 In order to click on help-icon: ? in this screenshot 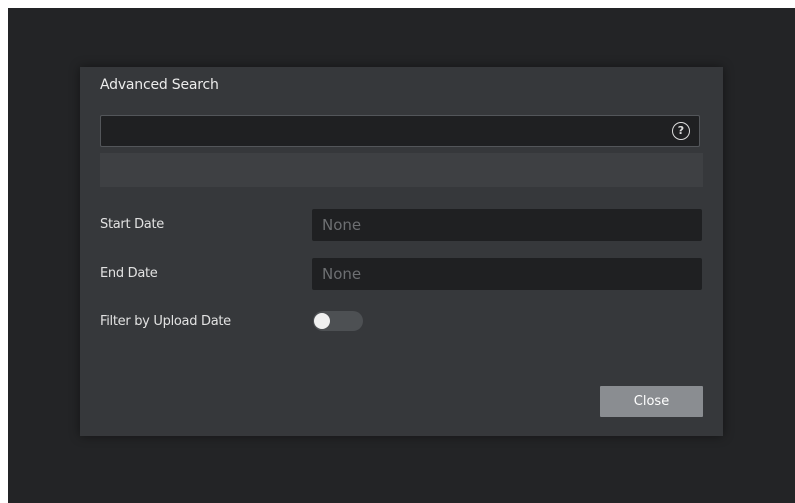, I will do `click(681, 131)`.